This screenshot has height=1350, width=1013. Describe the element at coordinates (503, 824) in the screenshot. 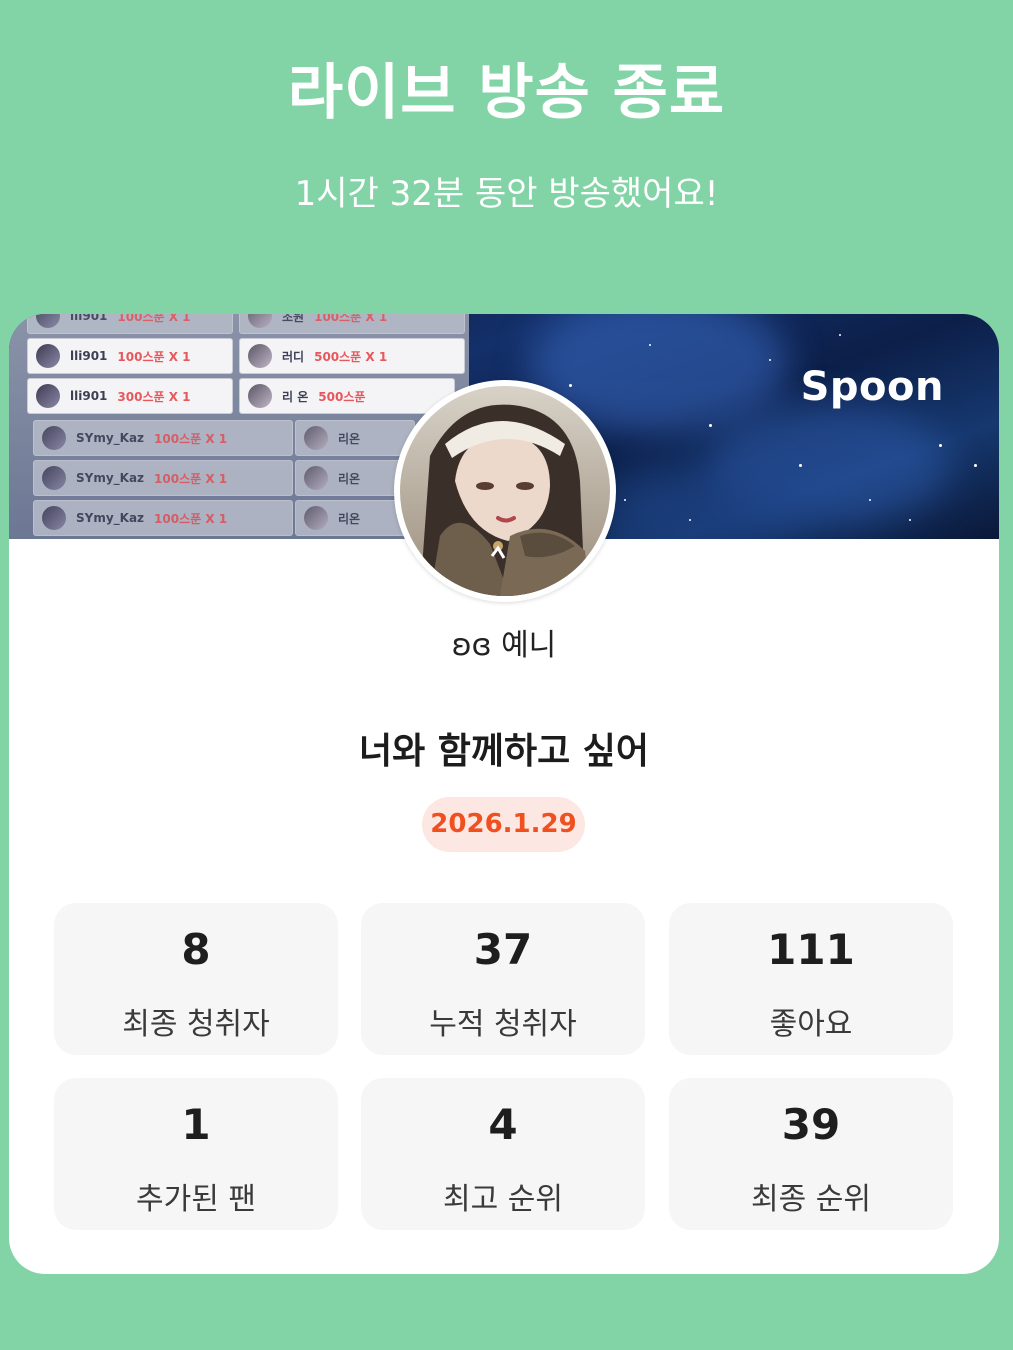

I see `broadcast-date-badge: 2026.1.29` at that location.